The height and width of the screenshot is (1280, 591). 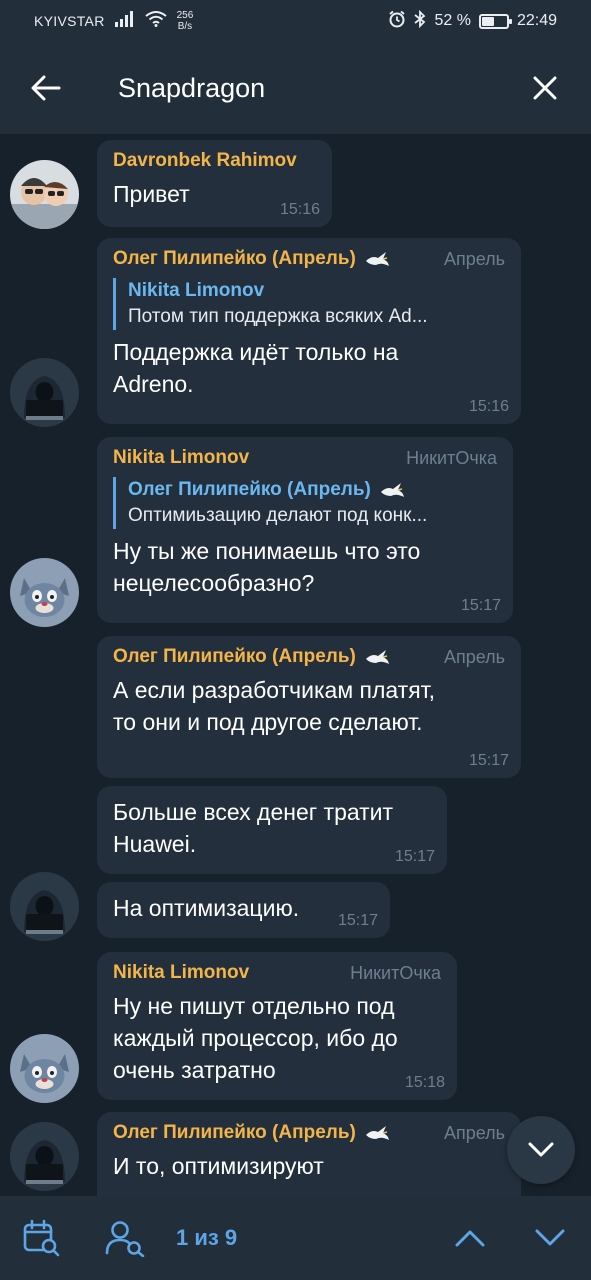 I want to click on reply-sender-name: Олег Пилипейко (Апрель), so click(x=249, y=489).